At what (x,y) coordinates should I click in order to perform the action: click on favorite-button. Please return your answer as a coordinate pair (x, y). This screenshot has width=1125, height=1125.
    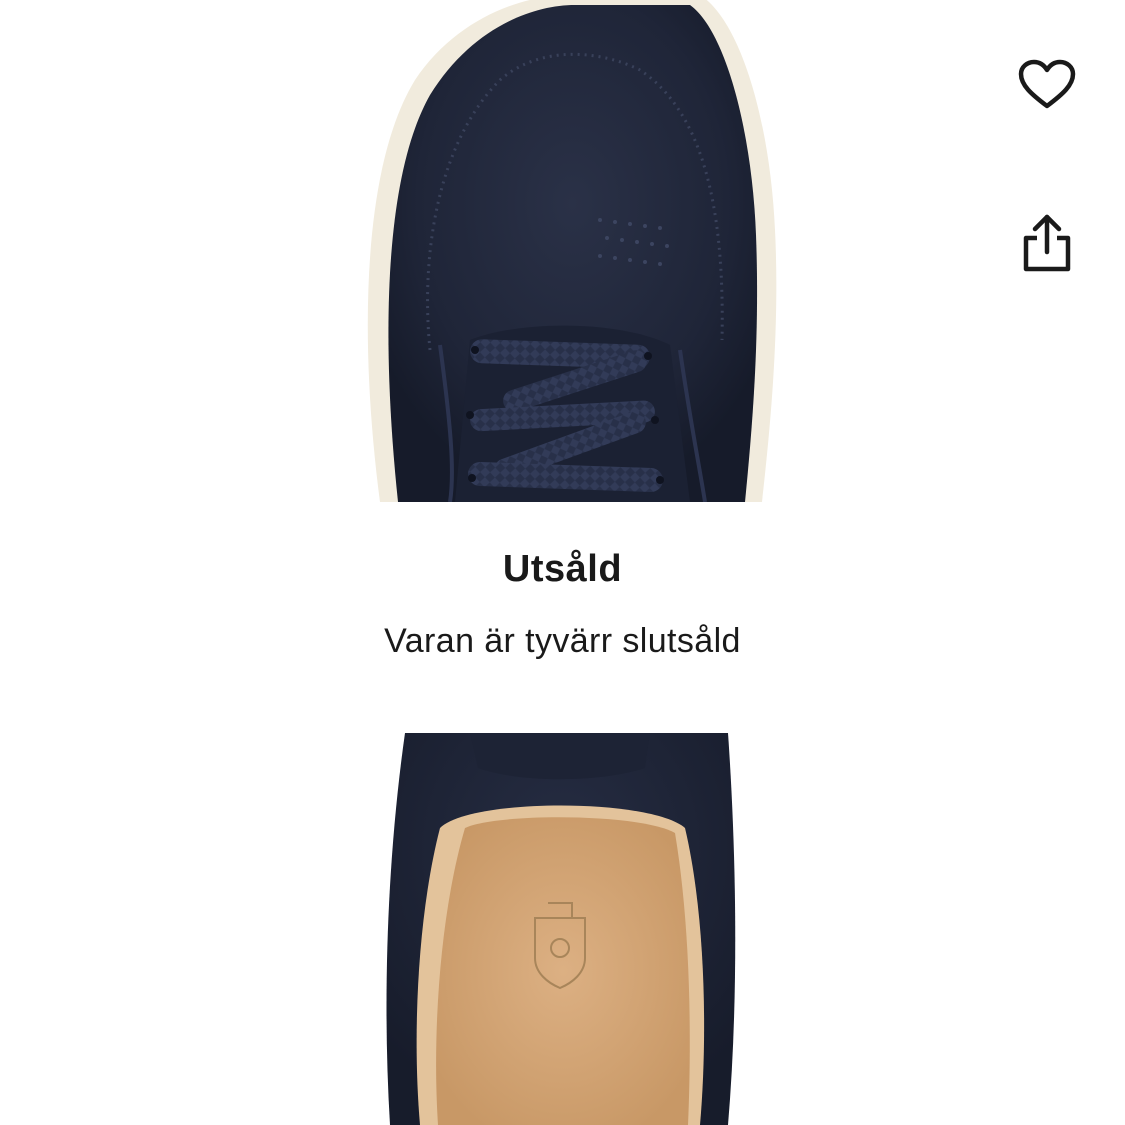
    Looking at the image, I should click on (1047, 85).